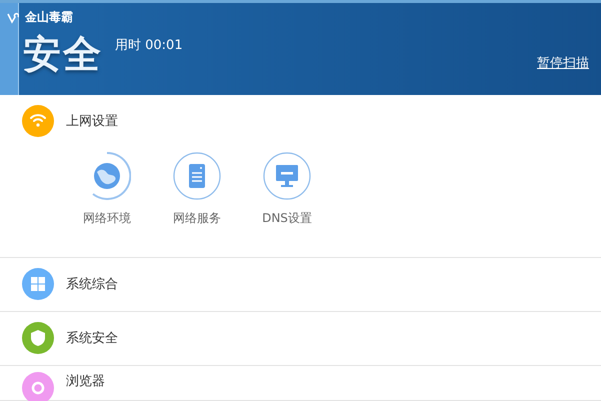 This screenshot has height=401, width=601. What do you see at coordinates (63, 54) in the screenshot?
I see `status-text: 安全` at bounding box center [63, 54].